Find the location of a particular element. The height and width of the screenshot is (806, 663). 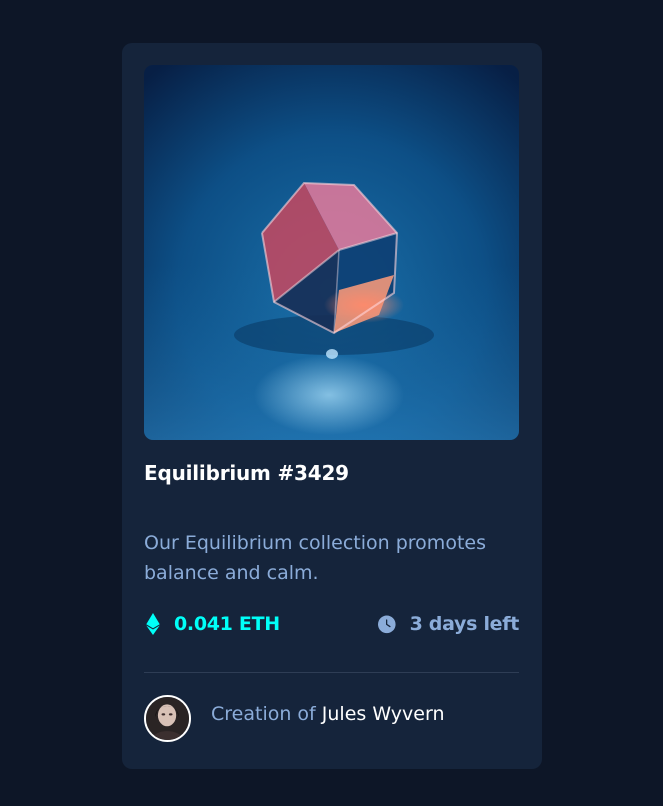

time-left-value: 3 days left is located at coordinates (464, 624).